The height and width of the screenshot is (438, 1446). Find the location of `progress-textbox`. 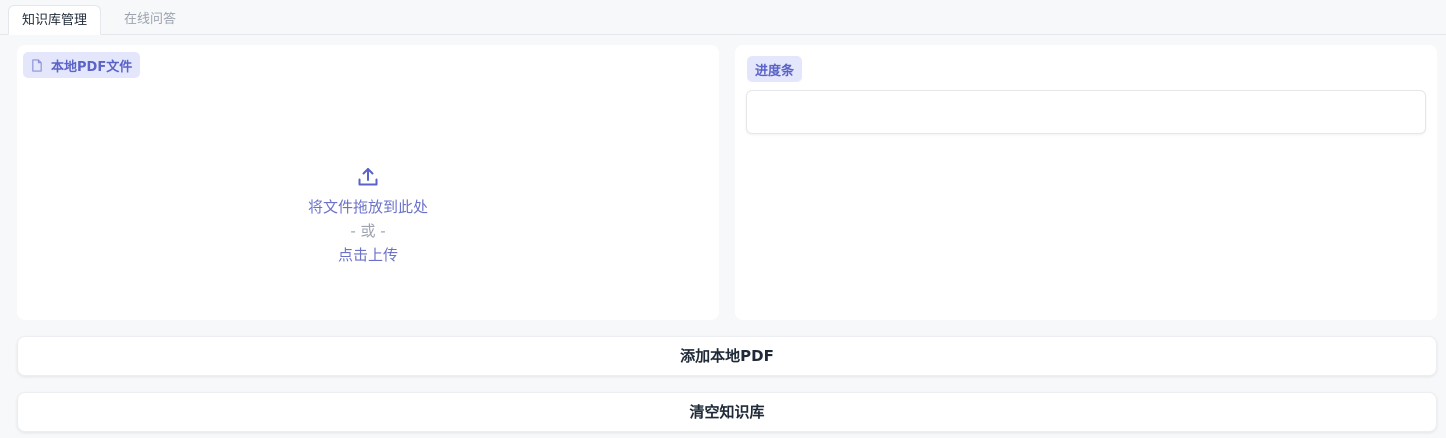

progress-textbox is located at coordinates (1086, 112).